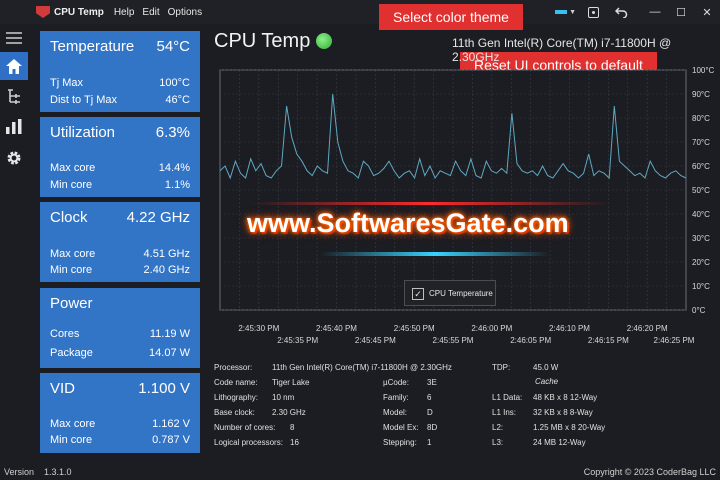 Image resolution: width=720 pixels, height=480 pixels. Describe the element at coordinates (297, 340) in the screenshot. I see `x-tick-label: 2:45:35 PM` at that location.